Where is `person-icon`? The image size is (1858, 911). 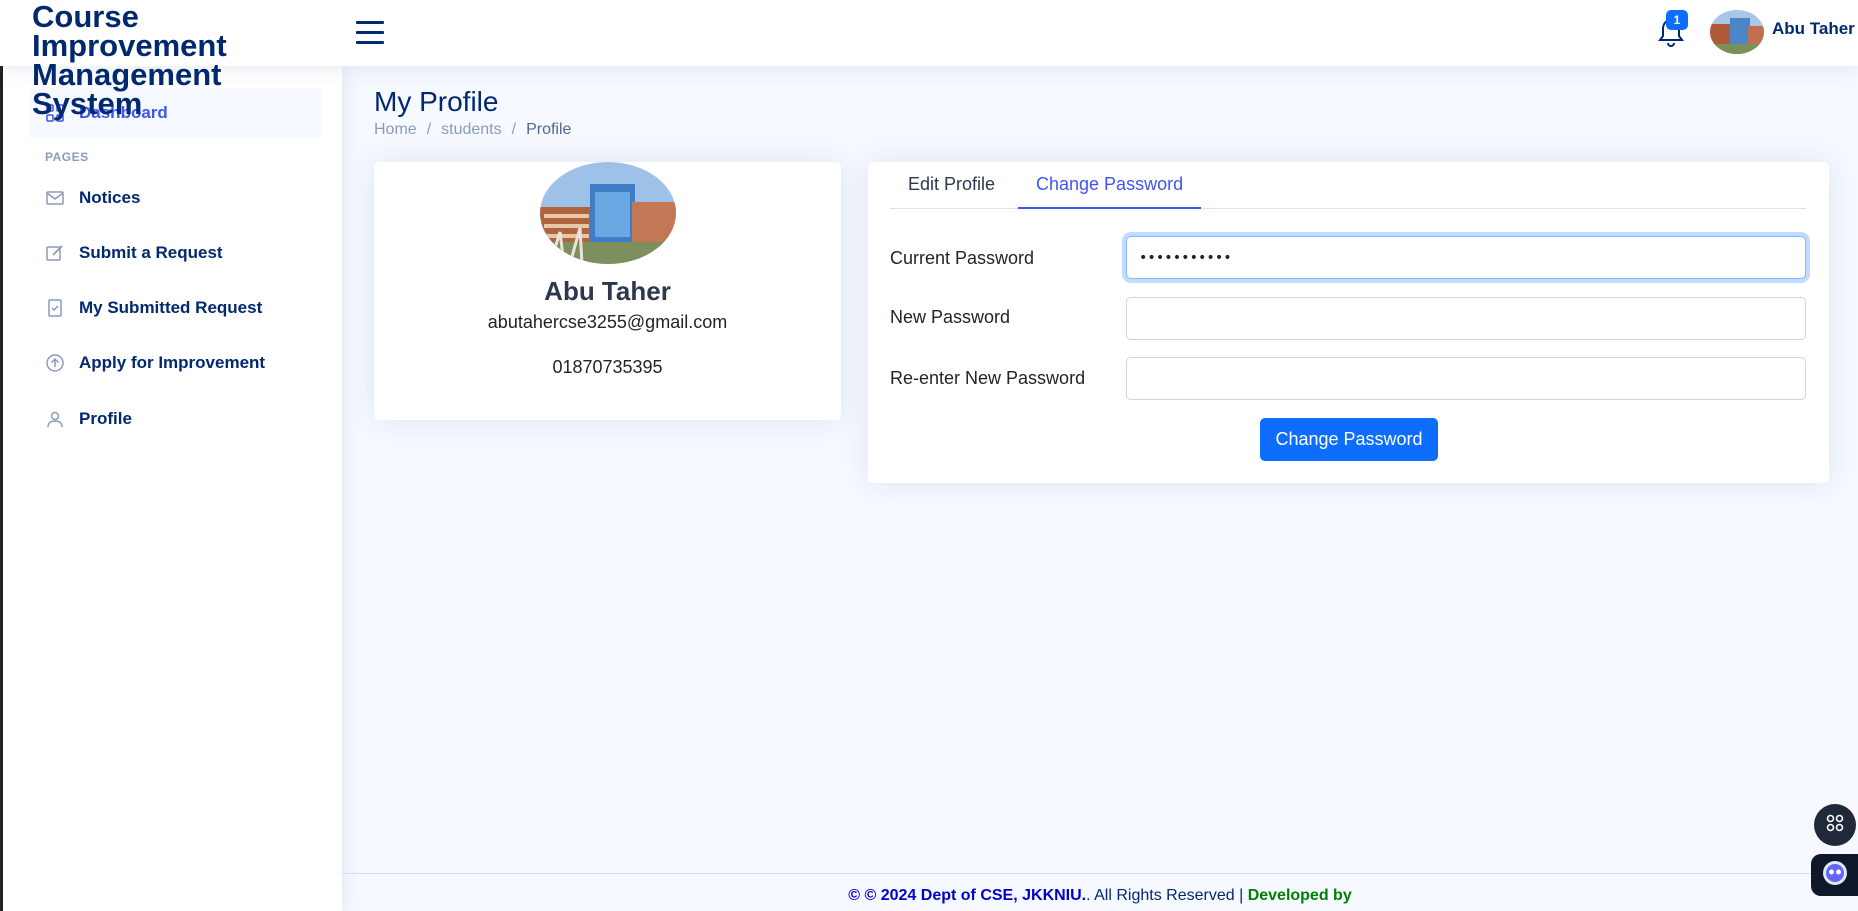 person-icon is located at coordinates (55, 419).